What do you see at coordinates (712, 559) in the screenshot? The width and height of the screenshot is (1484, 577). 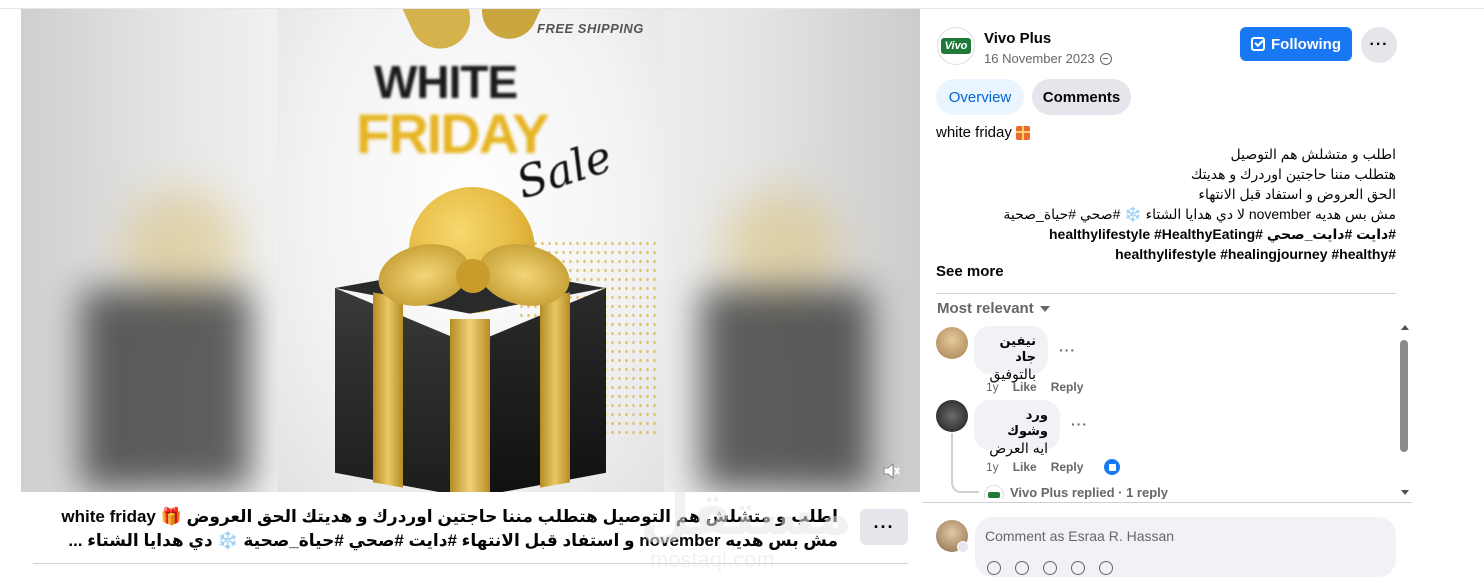 I see `watermark-url: mostaql.com` at bounding box center [712, 559].